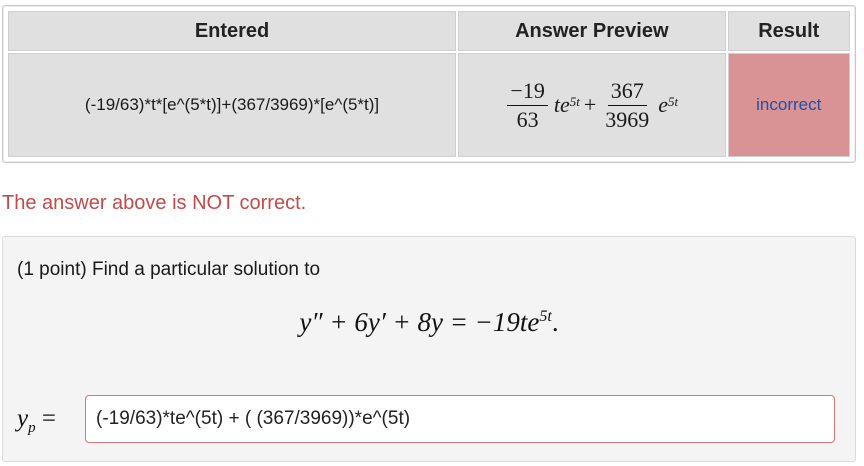 The width and height of the screenshot is (864, 466). I want to click on preview-fraction-1: −19 63, so click(527, 105).